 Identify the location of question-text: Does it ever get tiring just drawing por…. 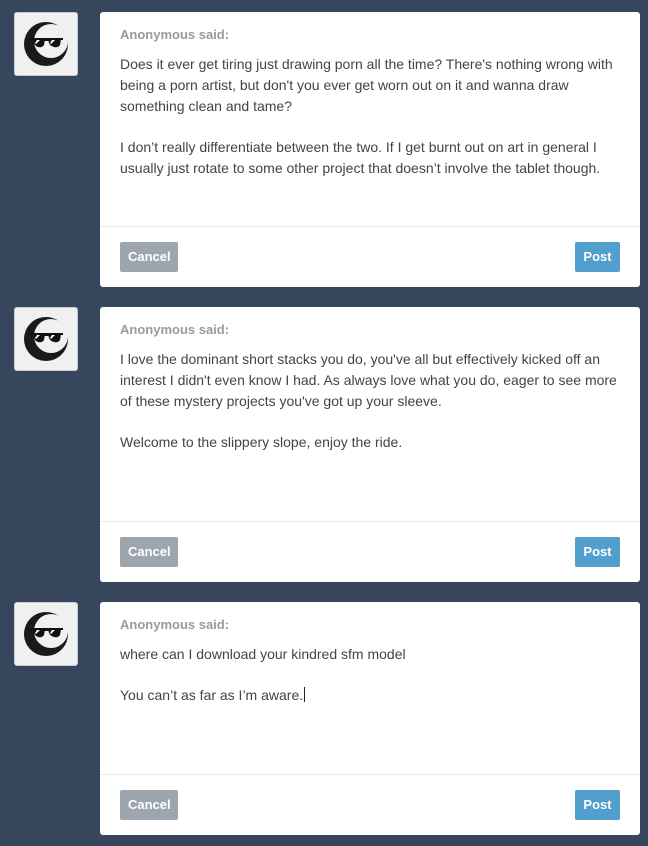
(366, 85).